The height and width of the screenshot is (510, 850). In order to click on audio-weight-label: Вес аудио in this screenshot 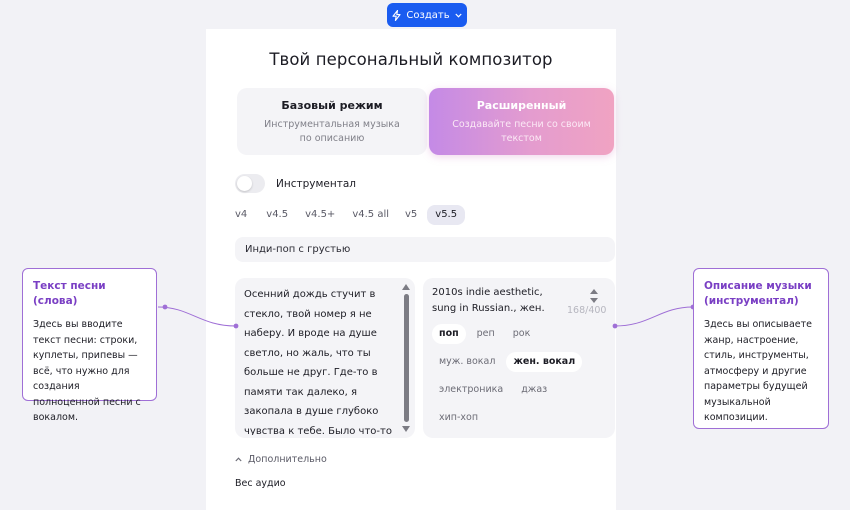, I will do `click(260, 483)`.